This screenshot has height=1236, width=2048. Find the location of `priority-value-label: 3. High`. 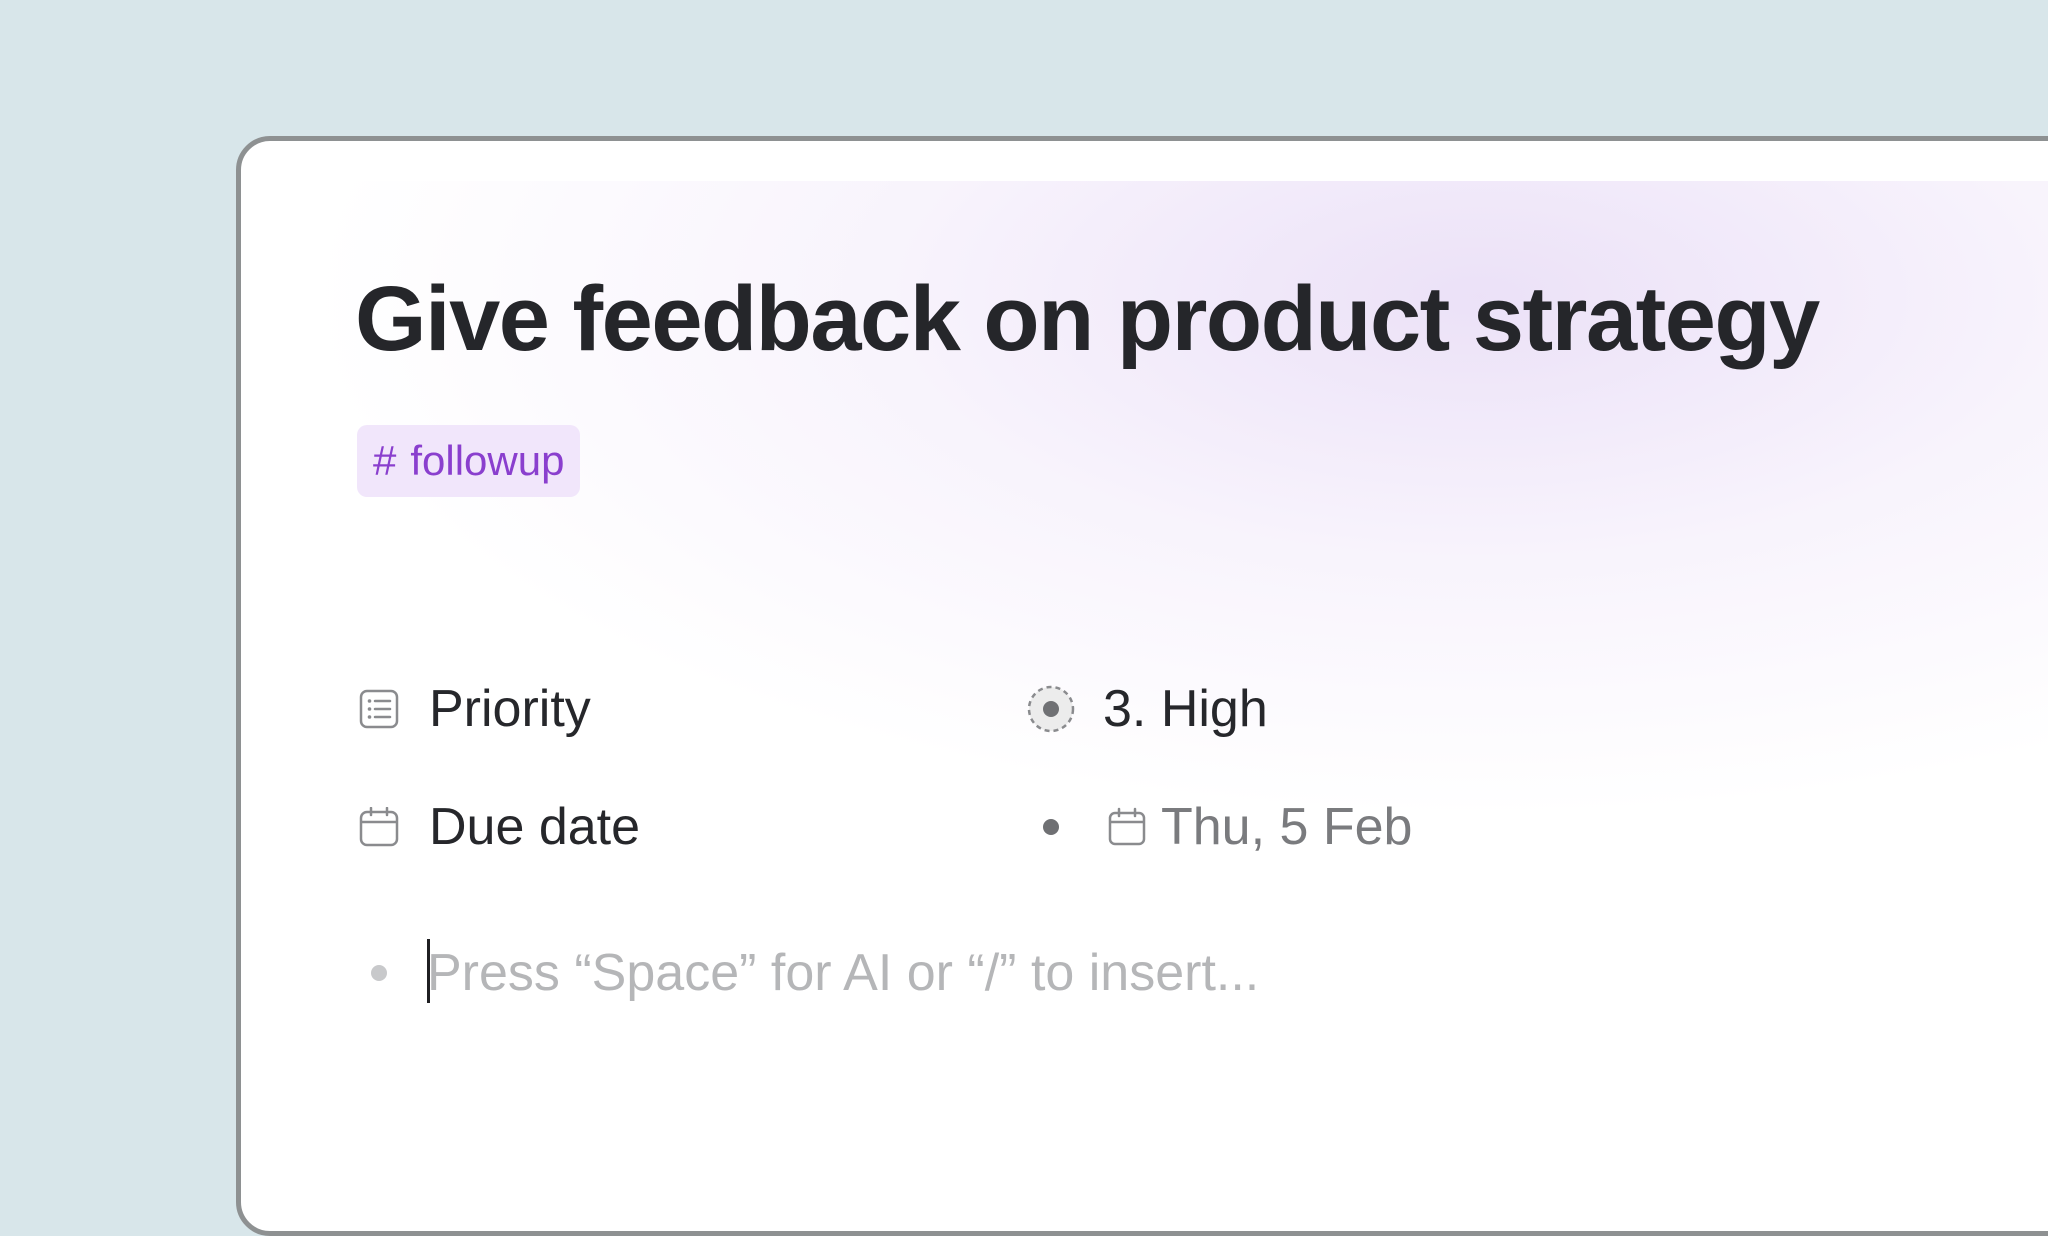

priority-value-label: 3. High is located at coordinates (1185, 709).